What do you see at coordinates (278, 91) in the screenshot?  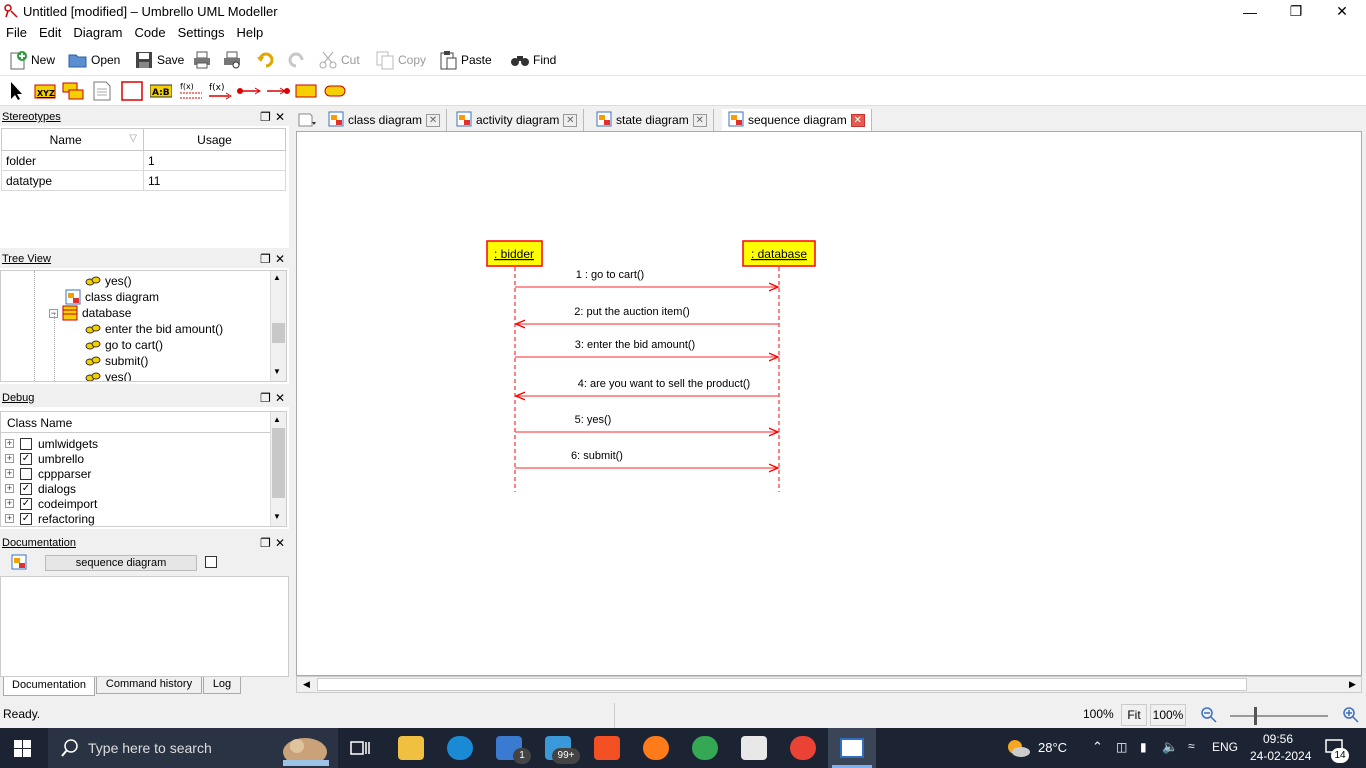 I see `lost-message-tool-icon` at bounding box center [278, 91].